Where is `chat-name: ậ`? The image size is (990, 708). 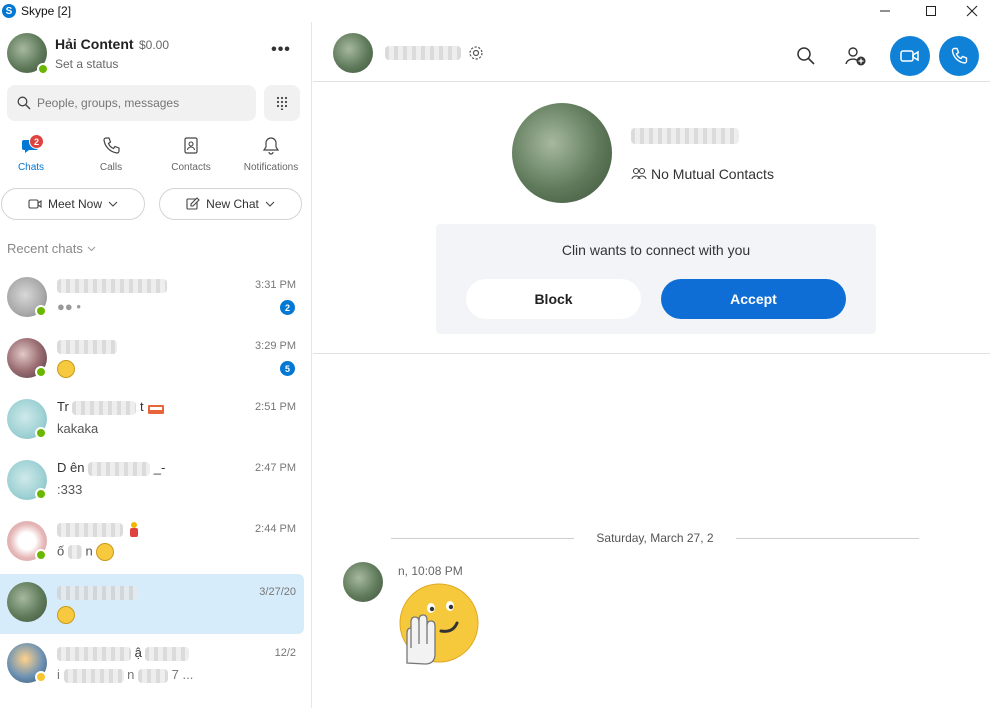 chat-name: ậ is located at coordinates (123, 653).